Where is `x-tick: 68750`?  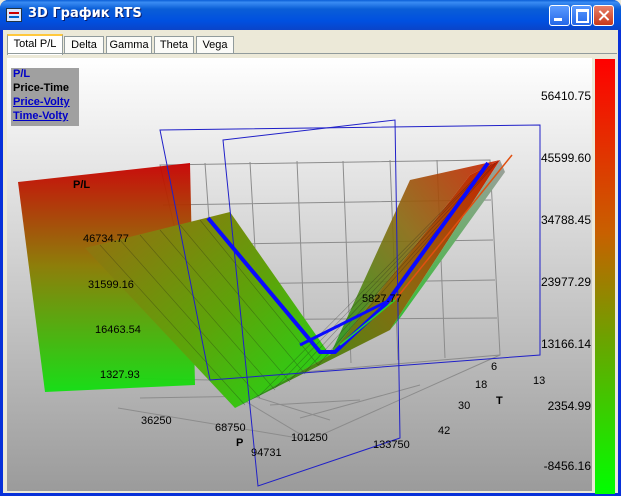
x-tick: 68750 is located at coordinates (230, 428).